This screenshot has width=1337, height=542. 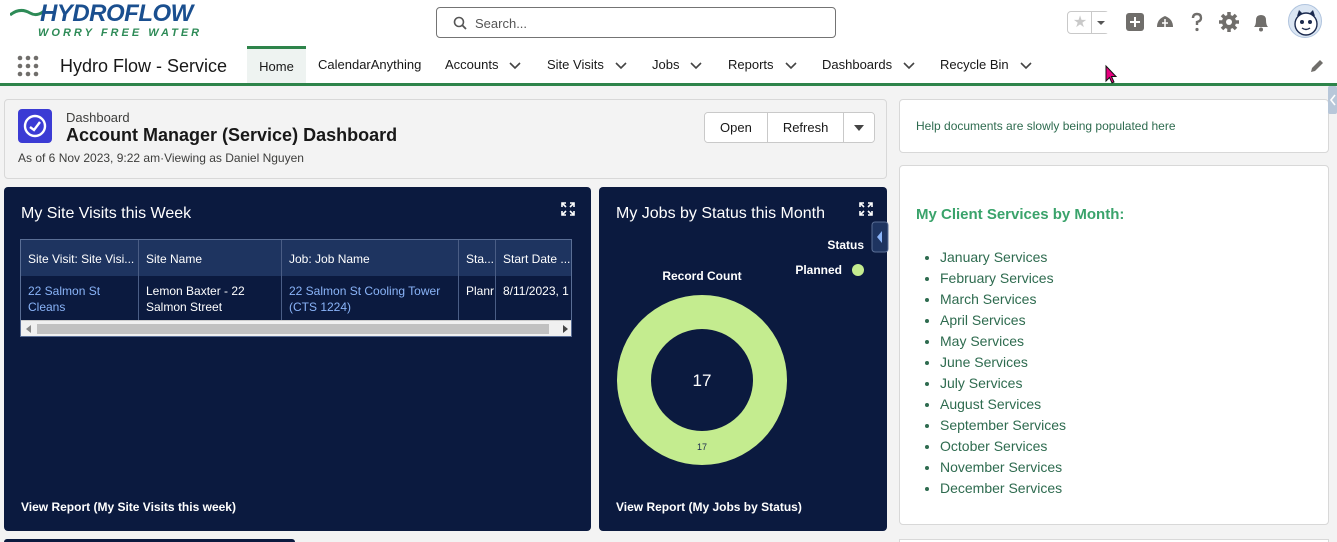 I want to click on tab-recycle-bin: Recycle Bin, so click(x=986, y=64).